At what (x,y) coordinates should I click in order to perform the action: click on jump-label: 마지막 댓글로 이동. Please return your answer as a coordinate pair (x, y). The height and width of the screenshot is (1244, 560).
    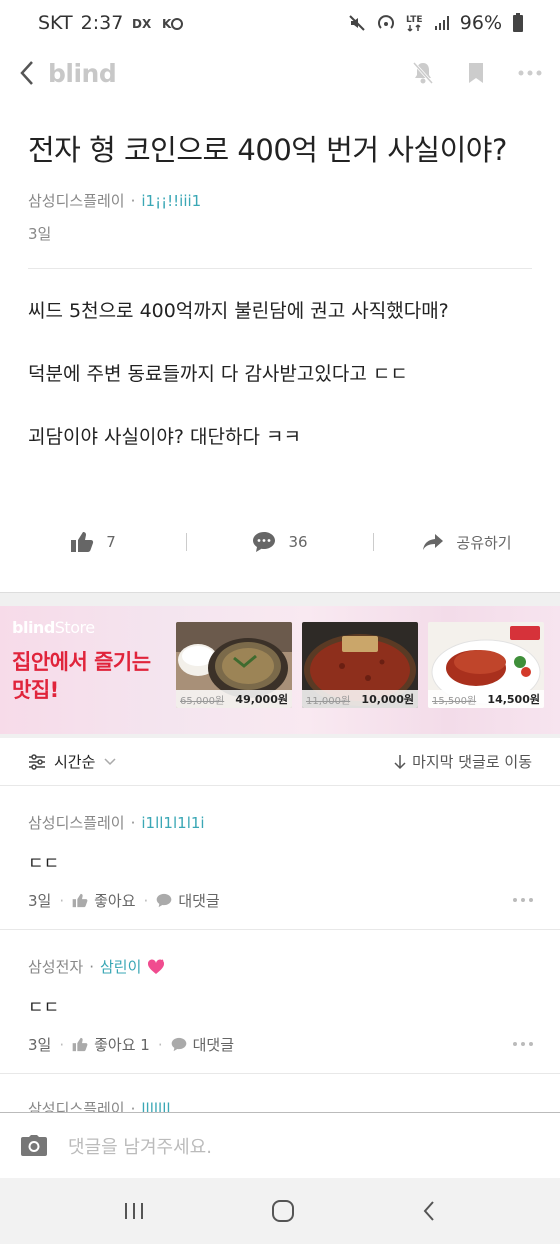
    Looking at the image, I should click on (472, 762).